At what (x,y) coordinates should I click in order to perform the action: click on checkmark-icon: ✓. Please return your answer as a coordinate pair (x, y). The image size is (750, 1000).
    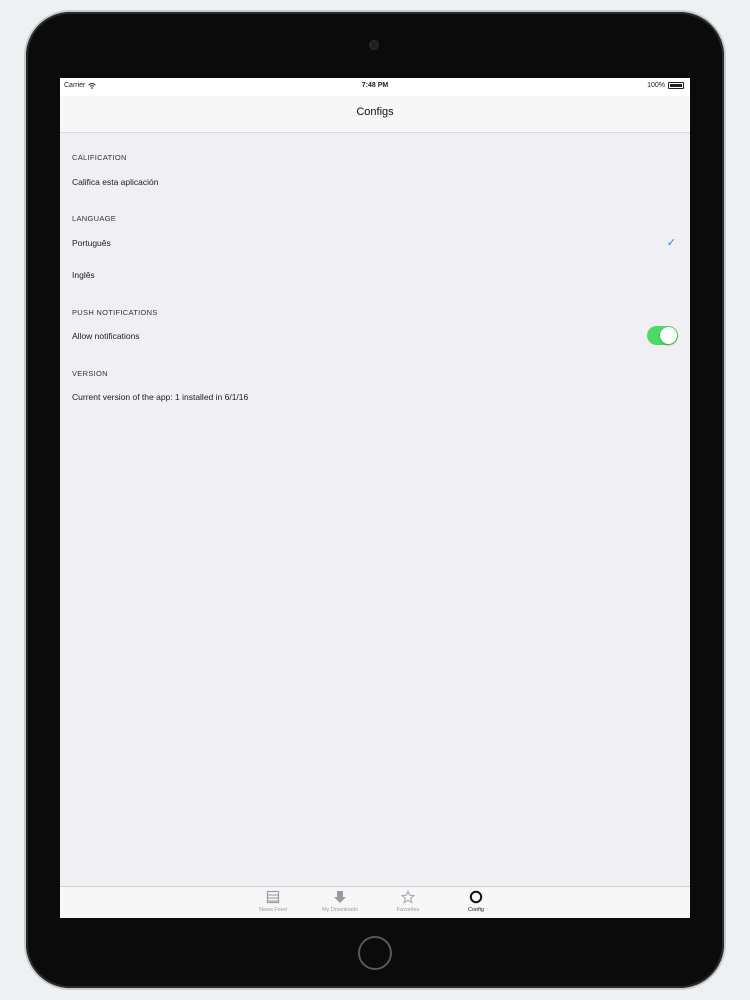
    Looking at the image, I should click on (671, 243).